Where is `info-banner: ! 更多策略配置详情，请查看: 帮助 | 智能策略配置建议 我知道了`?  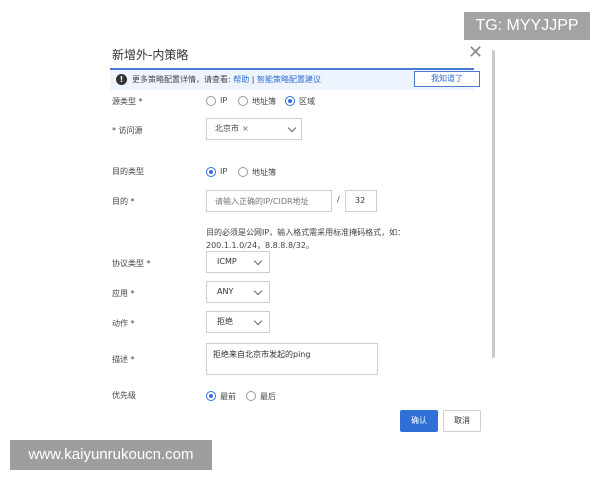 info-banner: ! 更多策略配置详情，请查看: 帮助 | 智能策略配置建议 我知道了 is located at coordinates (295, 79).